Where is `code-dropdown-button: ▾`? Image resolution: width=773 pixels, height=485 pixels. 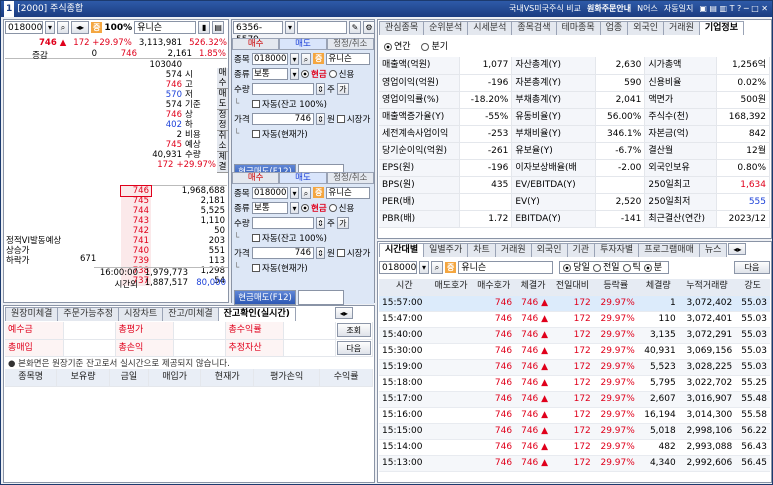
code-dropdown-button: ▾ is located at coordinates (50, 27).